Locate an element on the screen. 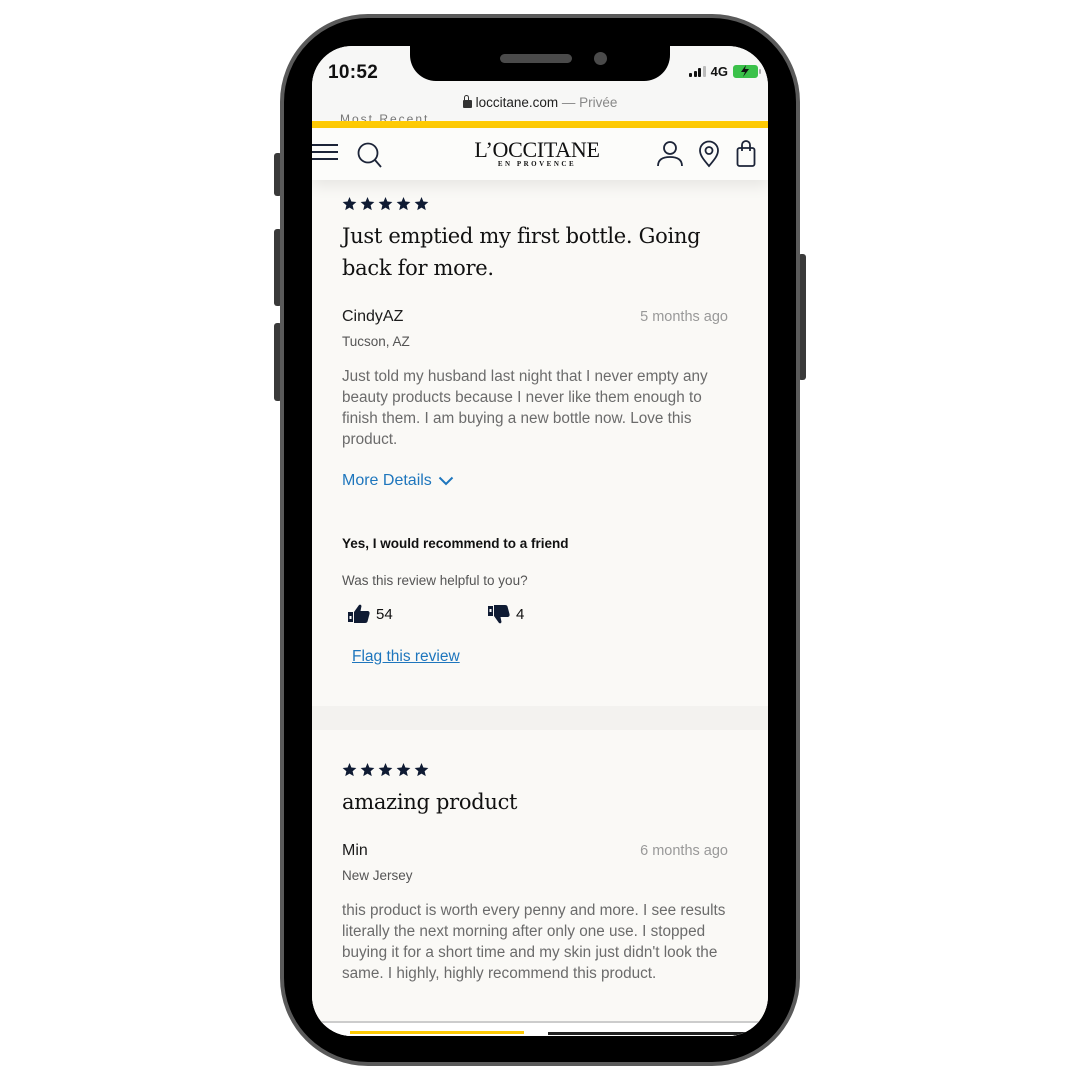  flag-review-link: Flag this review is located at coordinates (406, 657).